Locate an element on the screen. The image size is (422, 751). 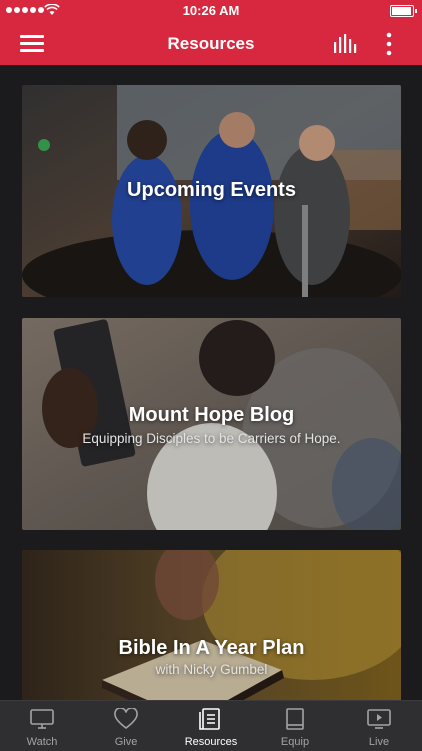
status-time: 10:26 AM is located at coordinates (211, 10).